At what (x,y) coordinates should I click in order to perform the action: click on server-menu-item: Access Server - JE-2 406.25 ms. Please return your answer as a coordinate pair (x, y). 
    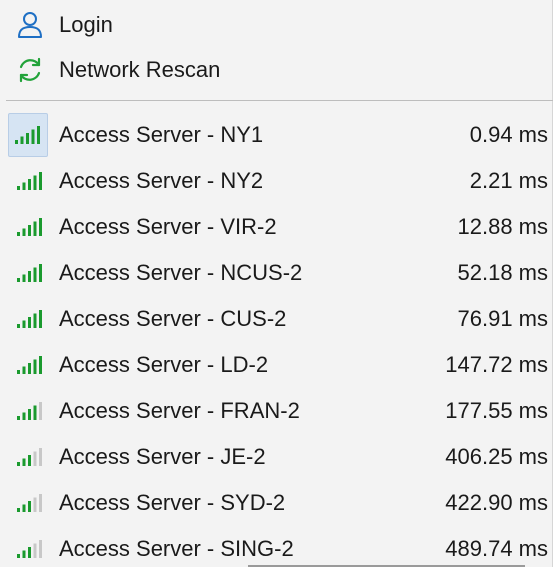
    Looking at the image, I should click on (276, 457).